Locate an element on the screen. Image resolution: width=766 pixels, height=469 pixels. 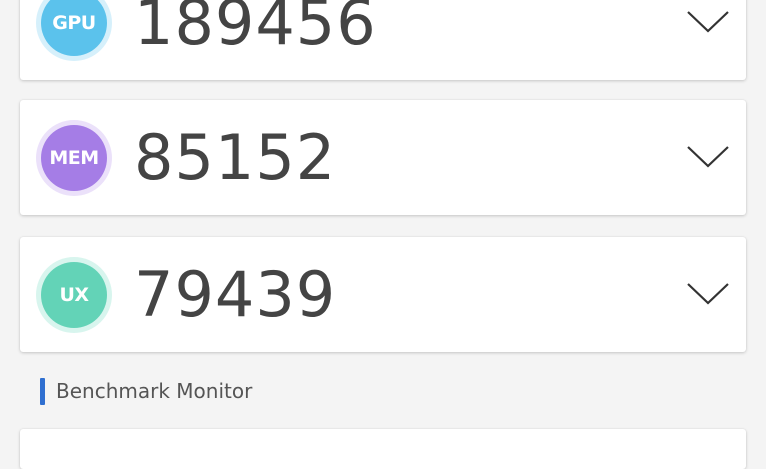
ux-badge-label: UX is located at coordinates (74, 295).